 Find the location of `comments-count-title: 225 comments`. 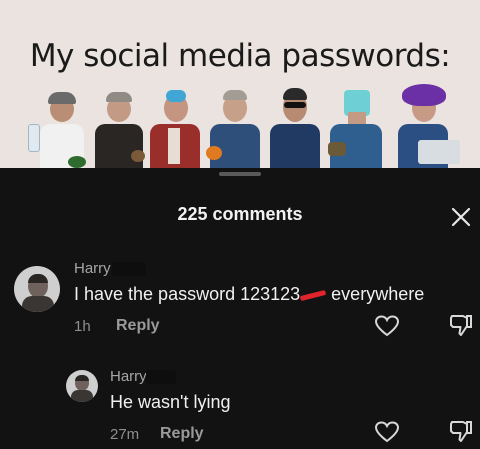

comments-count-title: 225 comments is located at coordinates (240, 214).